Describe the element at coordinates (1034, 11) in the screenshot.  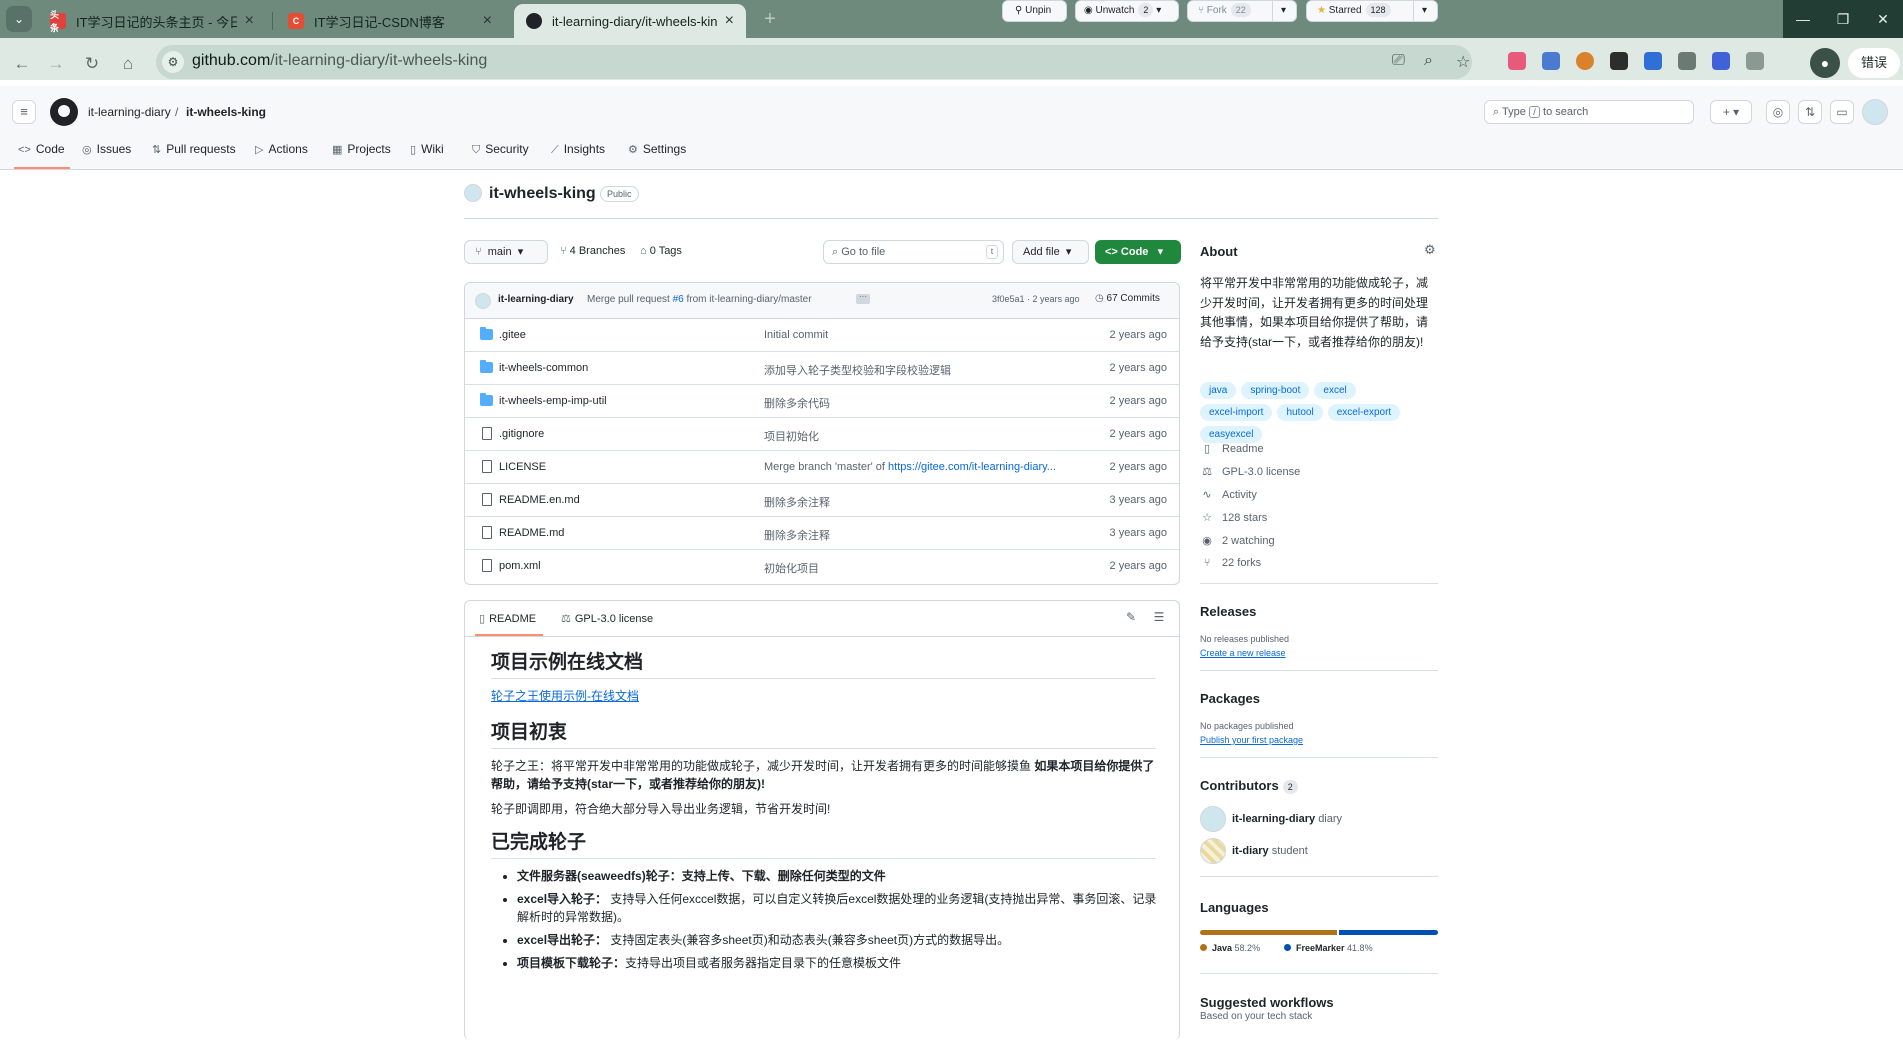
I see `unpin-button: ⚲ Unpin` at that location.